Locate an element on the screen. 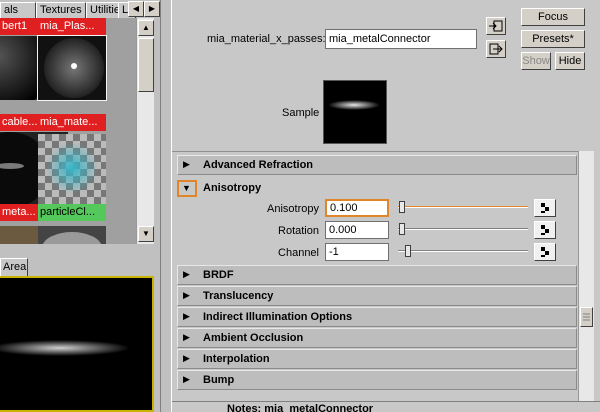  hypershade-tabs: als Textures Utilities L ◀ ▶ is located at coordinates (80, 9).